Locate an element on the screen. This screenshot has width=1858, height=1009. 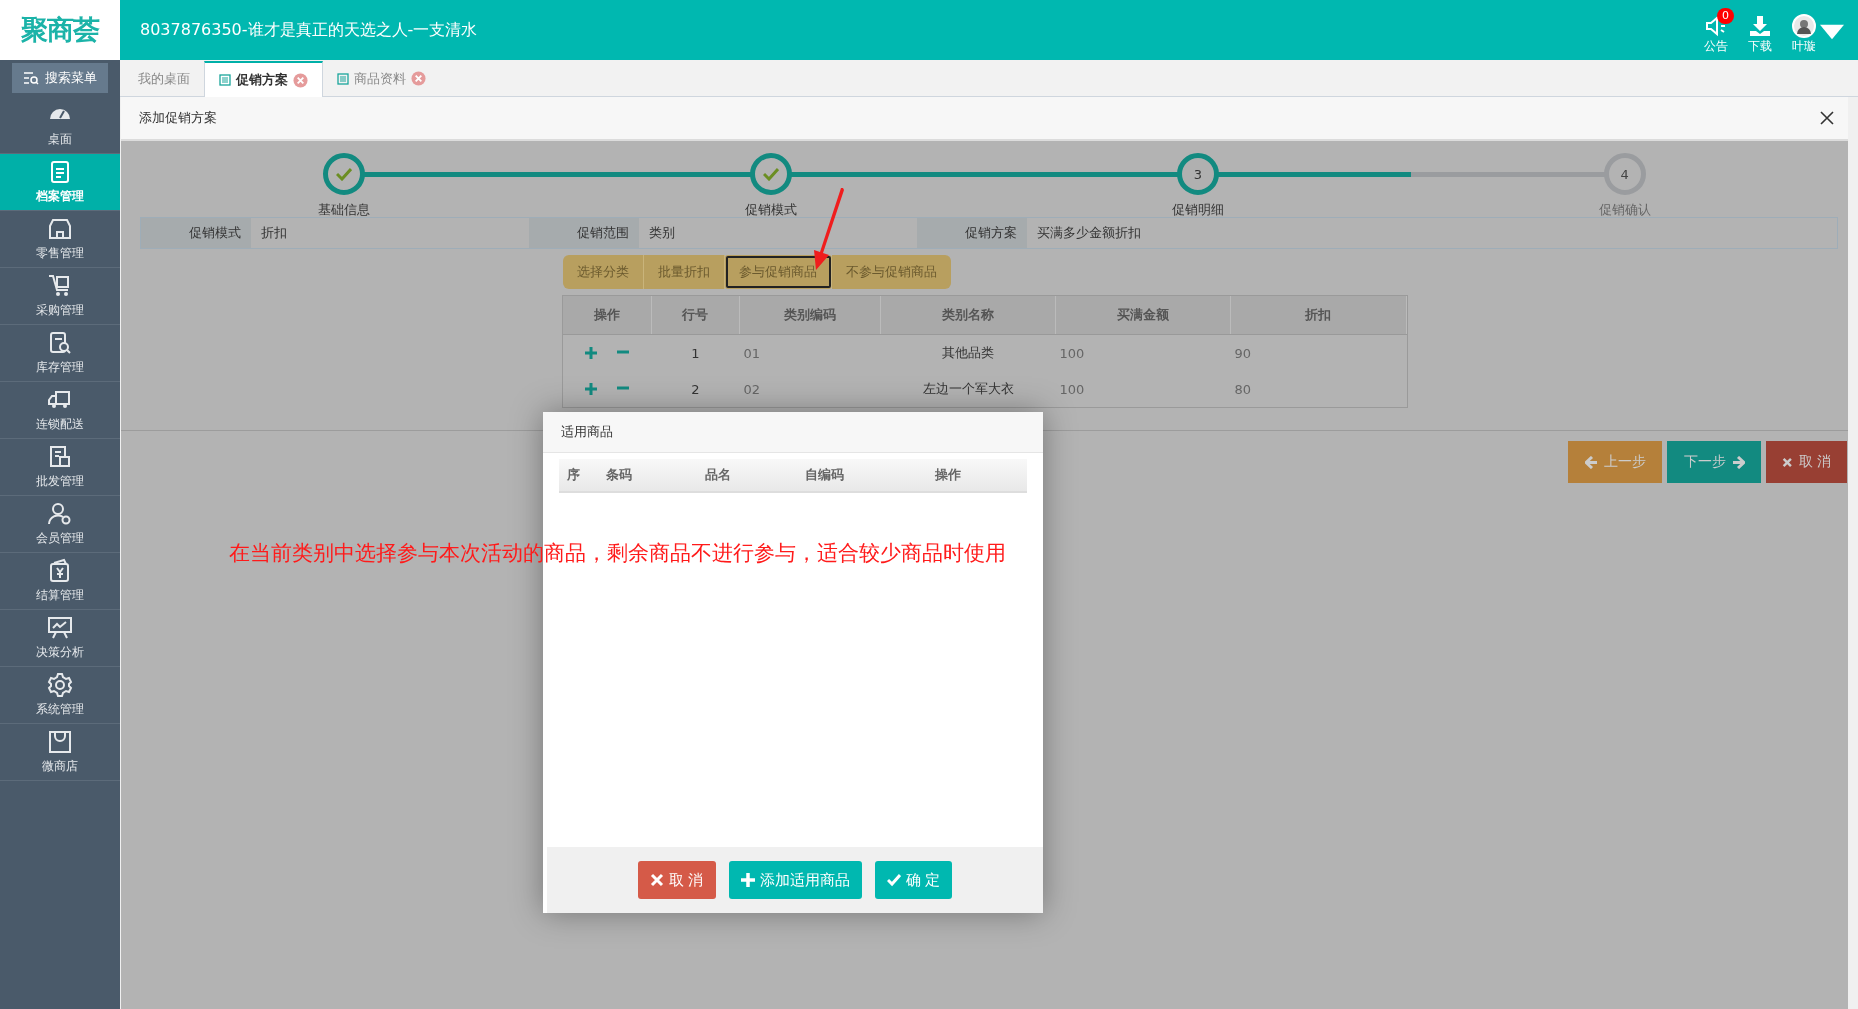
step-label: 促销模式 is located at coordinates (771, 210).